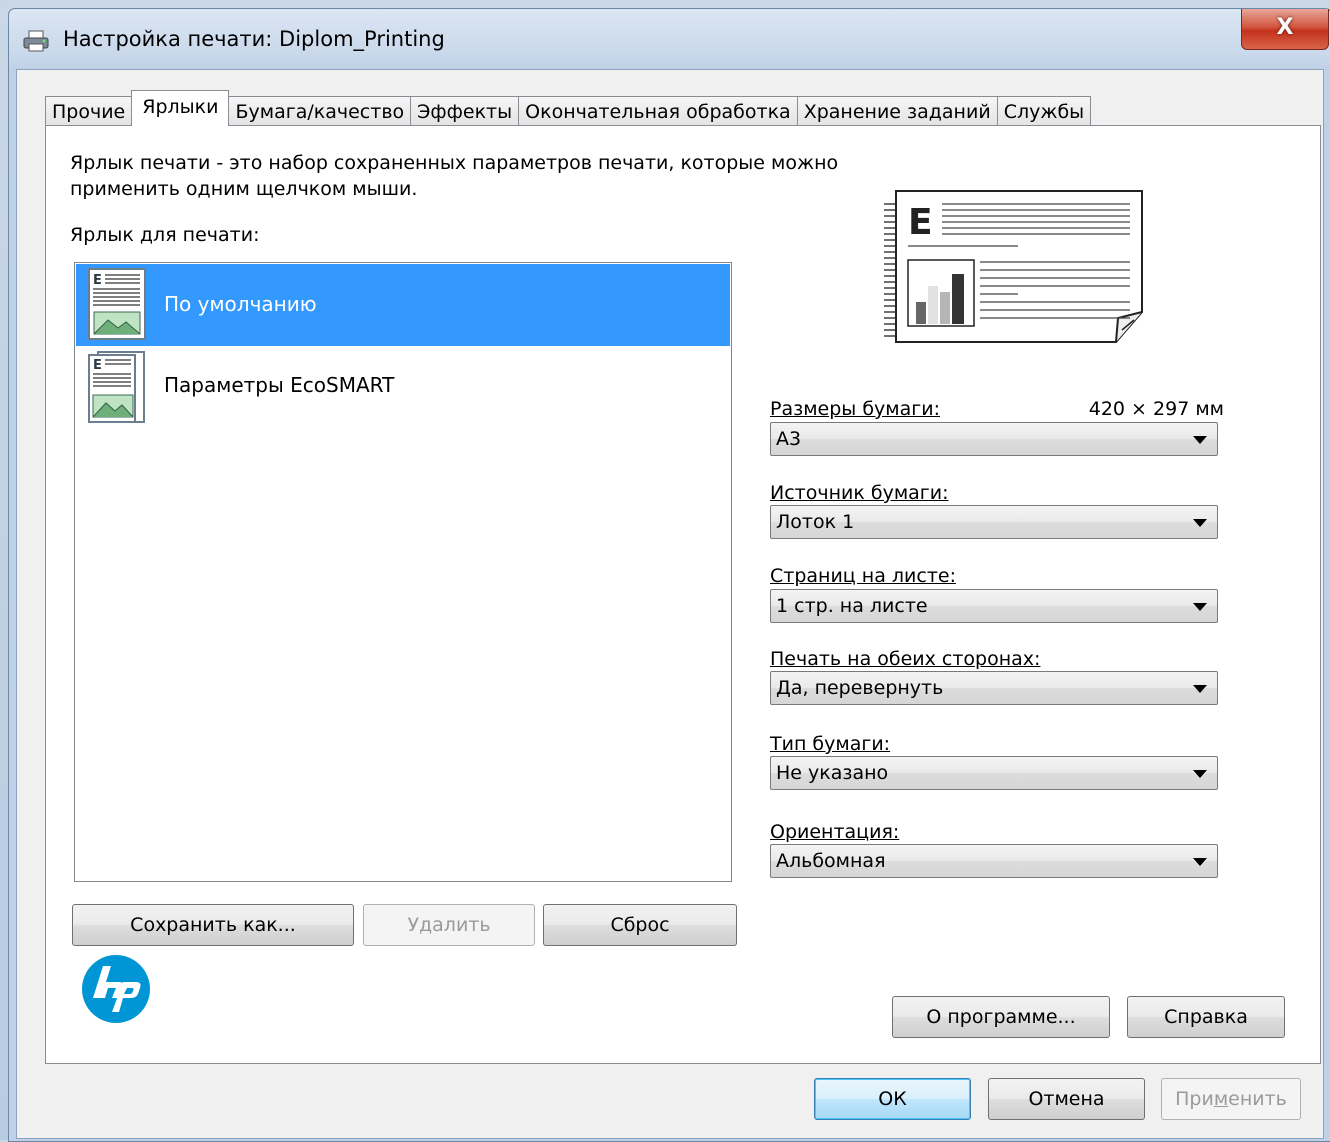 This screenshot has width=1330, height=1142. I want to click on description-line-2: применить одним щелчком мыши., so click(244, 189).